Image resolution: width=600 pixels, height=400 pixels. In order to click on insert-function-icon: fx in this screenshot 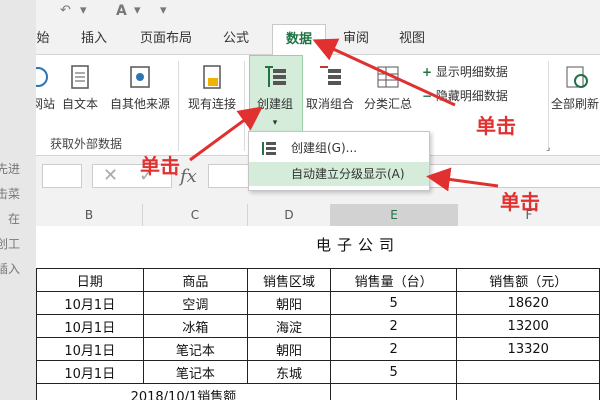, I will do `click(188, 176)`.